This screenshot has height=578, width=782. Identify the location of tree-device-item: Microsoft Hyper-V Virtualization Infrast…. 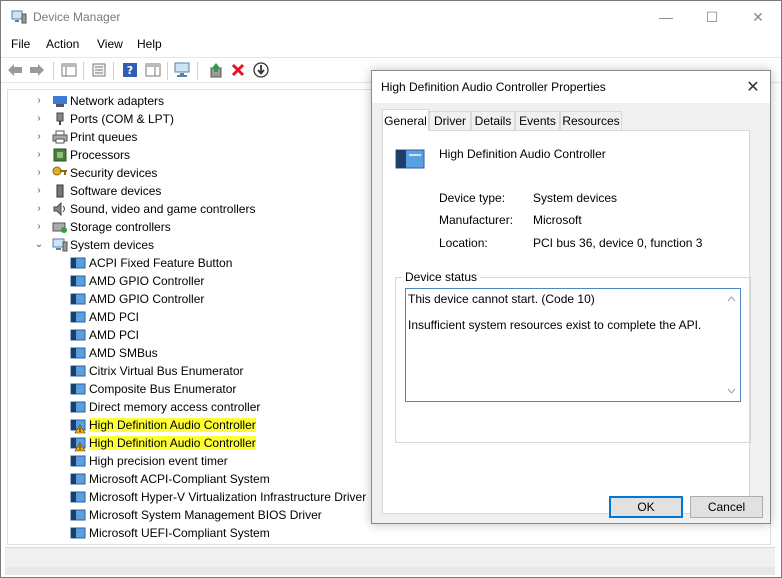
(191, 497).